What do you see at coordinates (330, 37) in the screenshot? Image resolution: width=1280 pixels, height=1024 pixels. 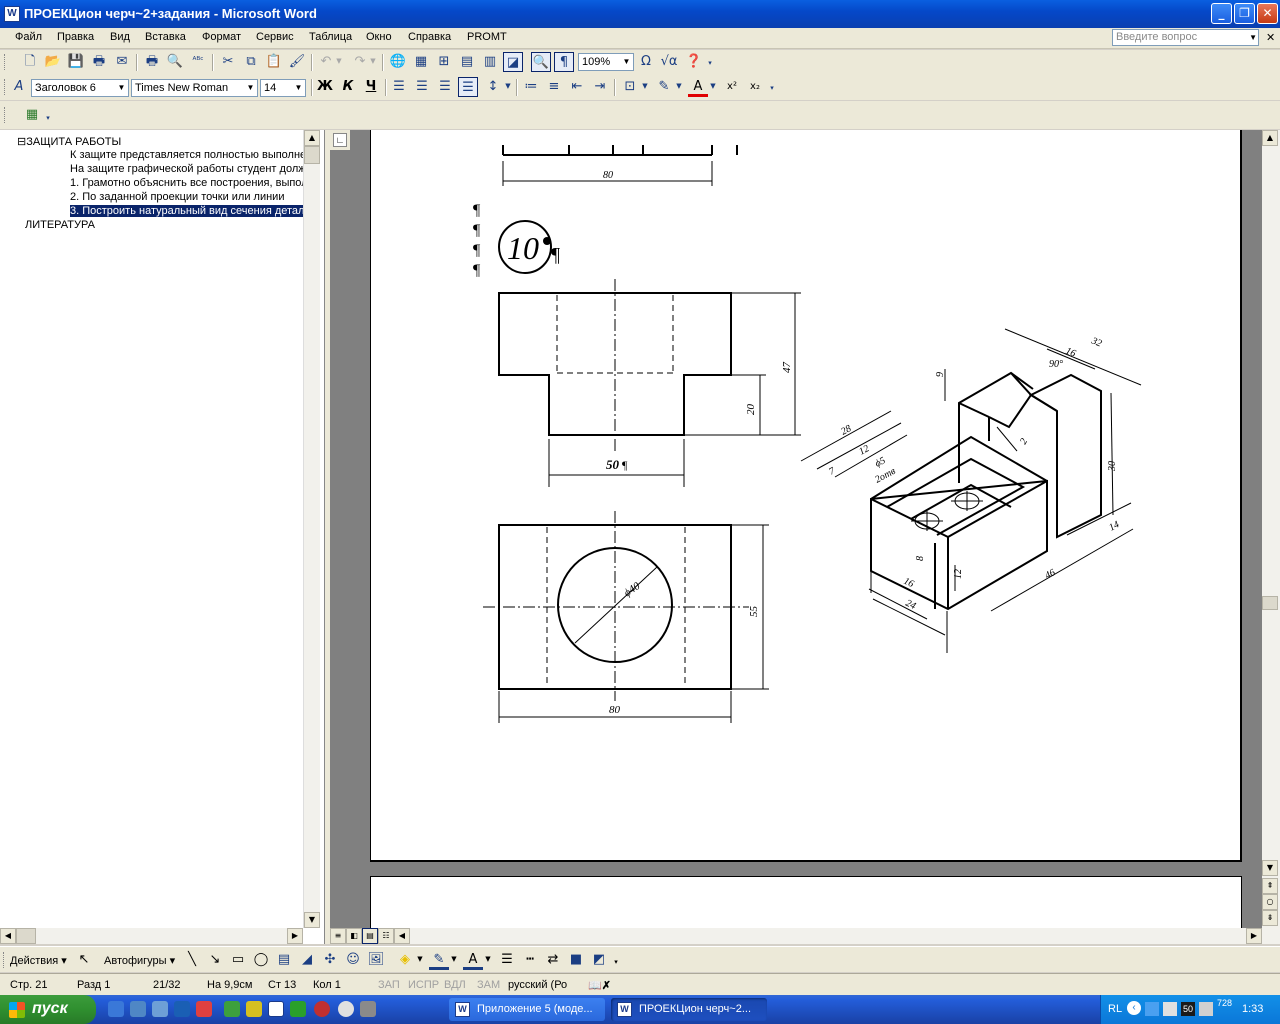 I see `menu-table: Таблица` at bounding box center [330, 37].